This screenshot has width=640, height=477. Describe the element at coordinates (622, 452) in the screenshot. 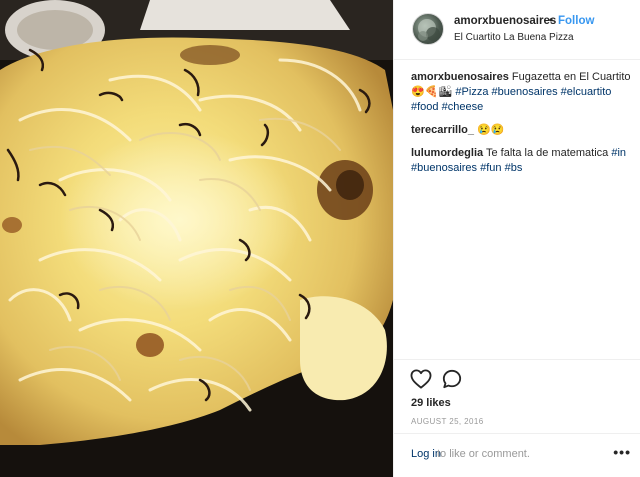

I see `more-options-icon: •••` at that location.